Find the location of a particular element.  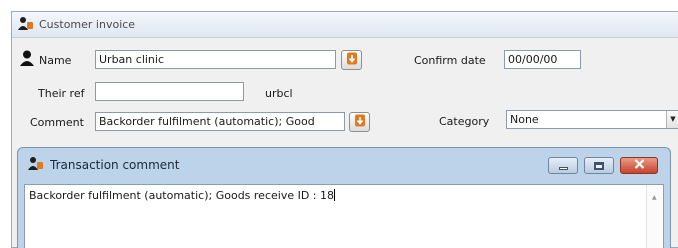

maximize-icon is located at coordinates (599, 165).